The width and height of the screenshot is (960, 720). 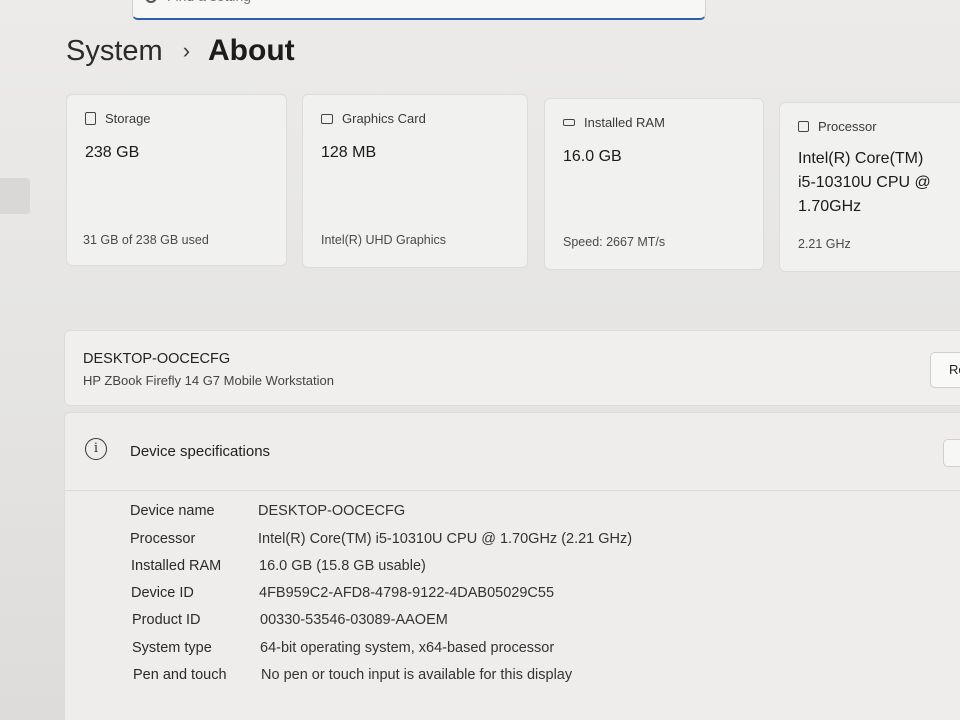 What do you see at coordinates (824, 244) in the screenshot?
I see `processor-speed: 2.21 GHz` at bounding box center [824, 244].